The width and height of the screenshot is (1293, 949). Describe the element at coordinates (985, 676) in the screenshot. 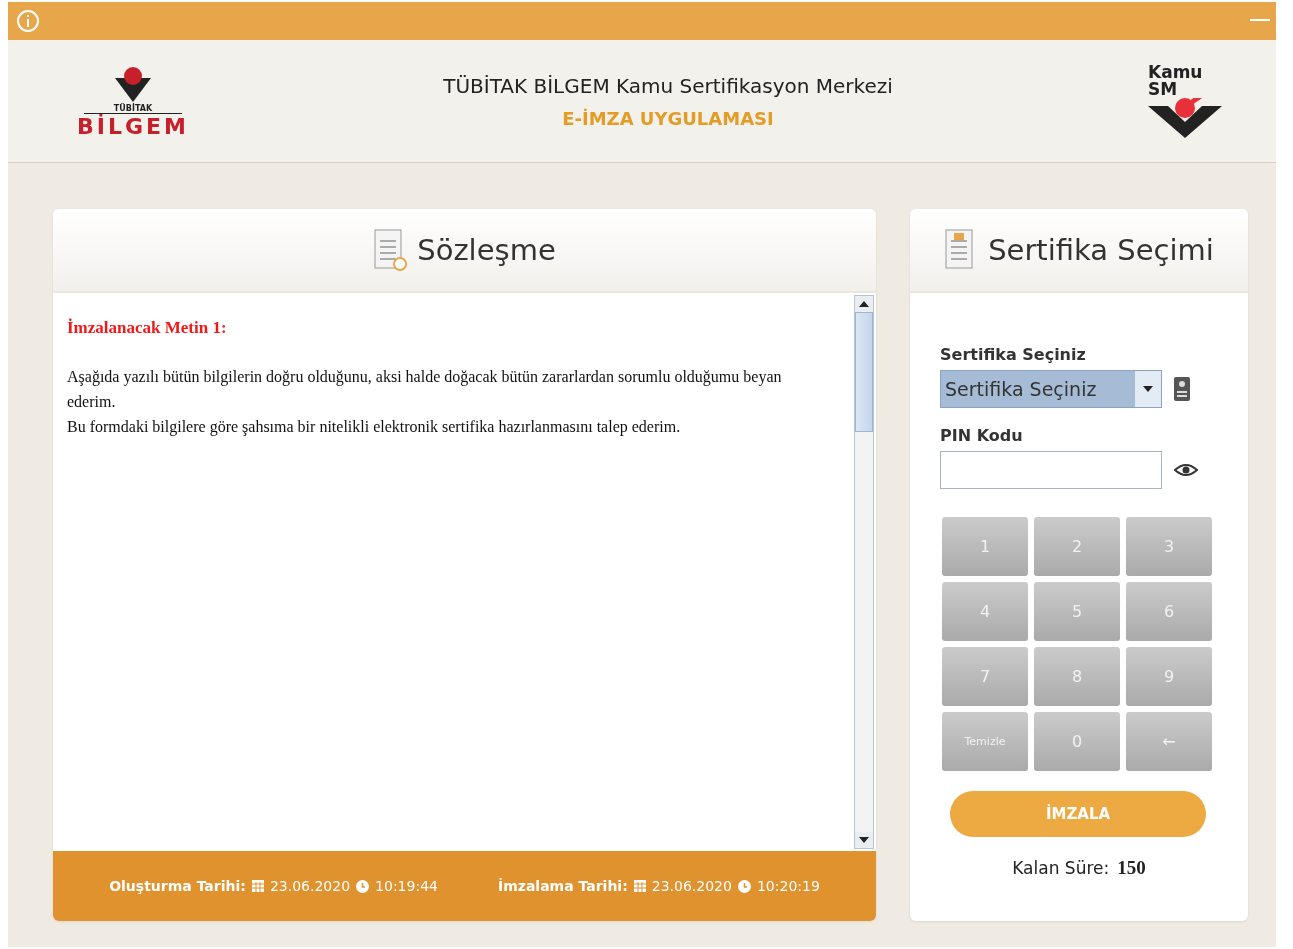

I see `keypad-key: 7` at that location.